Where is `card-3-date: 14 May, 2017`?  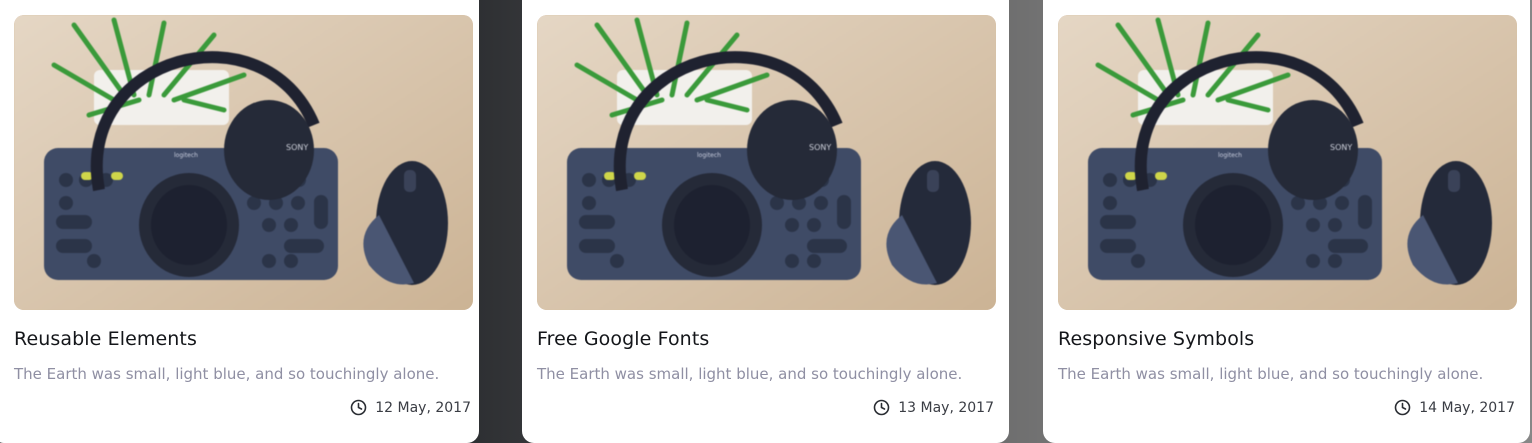
card-3-date: 14 May, 2017 is located at coordinates (1467, 407).